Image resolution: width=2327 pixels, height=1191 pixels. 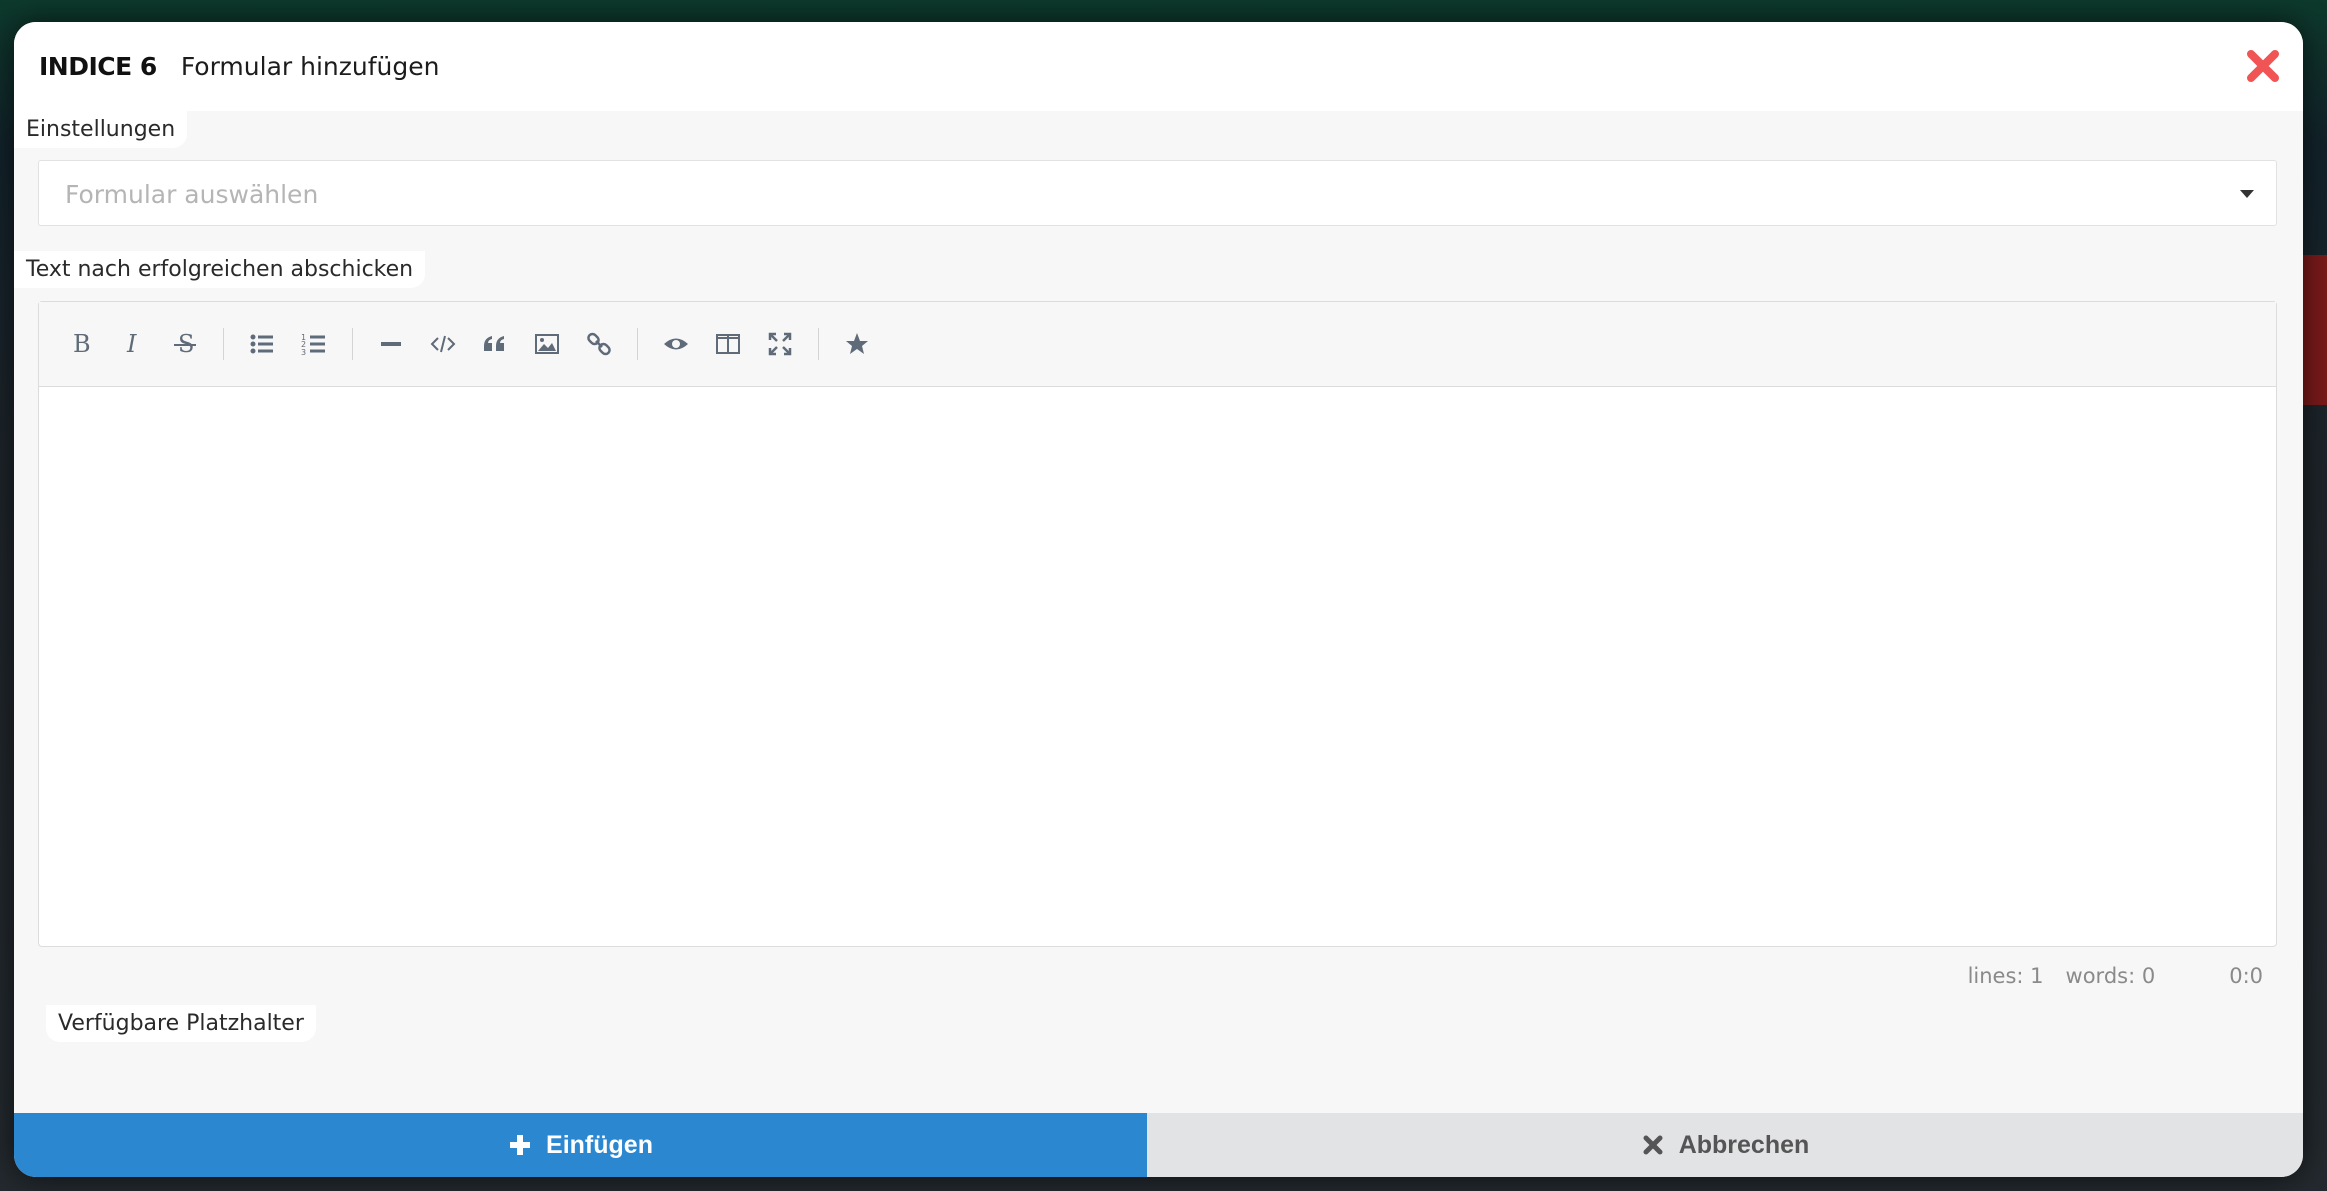 What do you see at coordinates (220, 269) in the screenshot?
I see `success-text-section-label: Text nach erfolgreichen abschicken` at bounding box center [220, 269].